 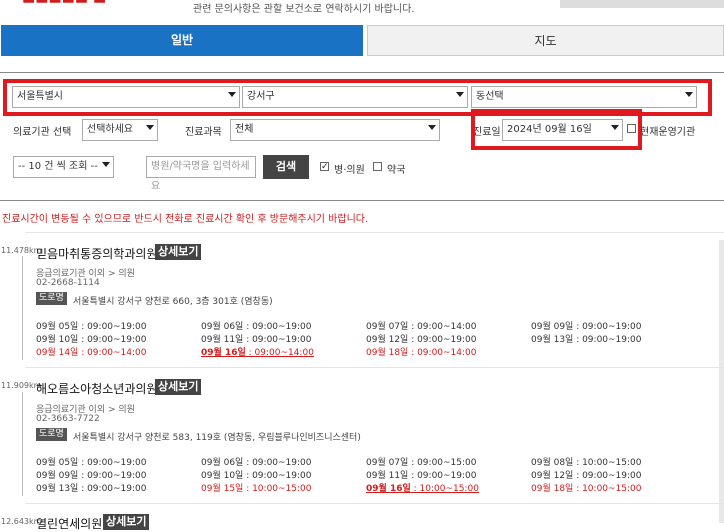 What do you see at coordinates (396, 170) in the screenshot?
I see `pharmacy-label: 약국` at bounding box center [396, 170].